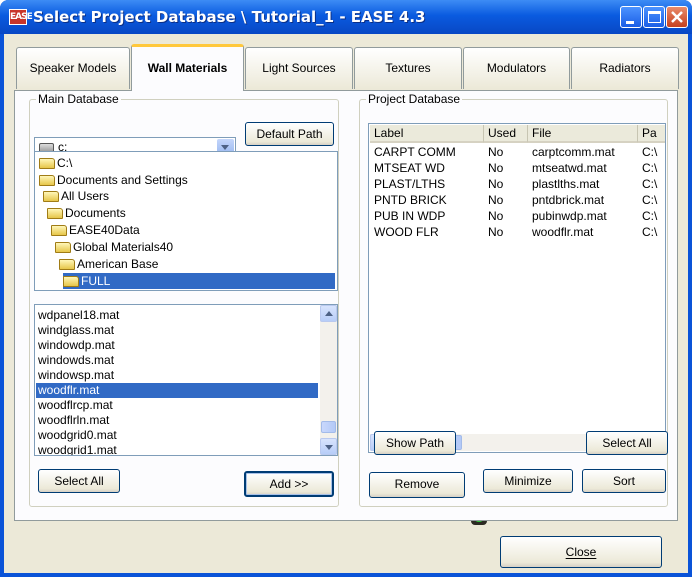 The image size is (692, 577). Describe the element at coordinates (21, 17) in the screenshot. I see `ease-app-icon: EASE` at that location.